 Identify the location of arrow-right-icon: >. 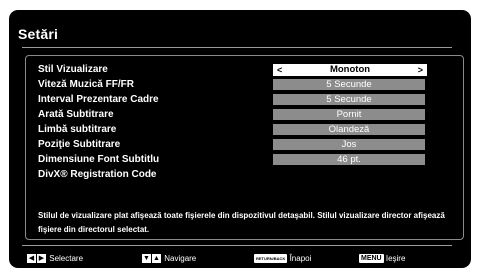
(420, 70).